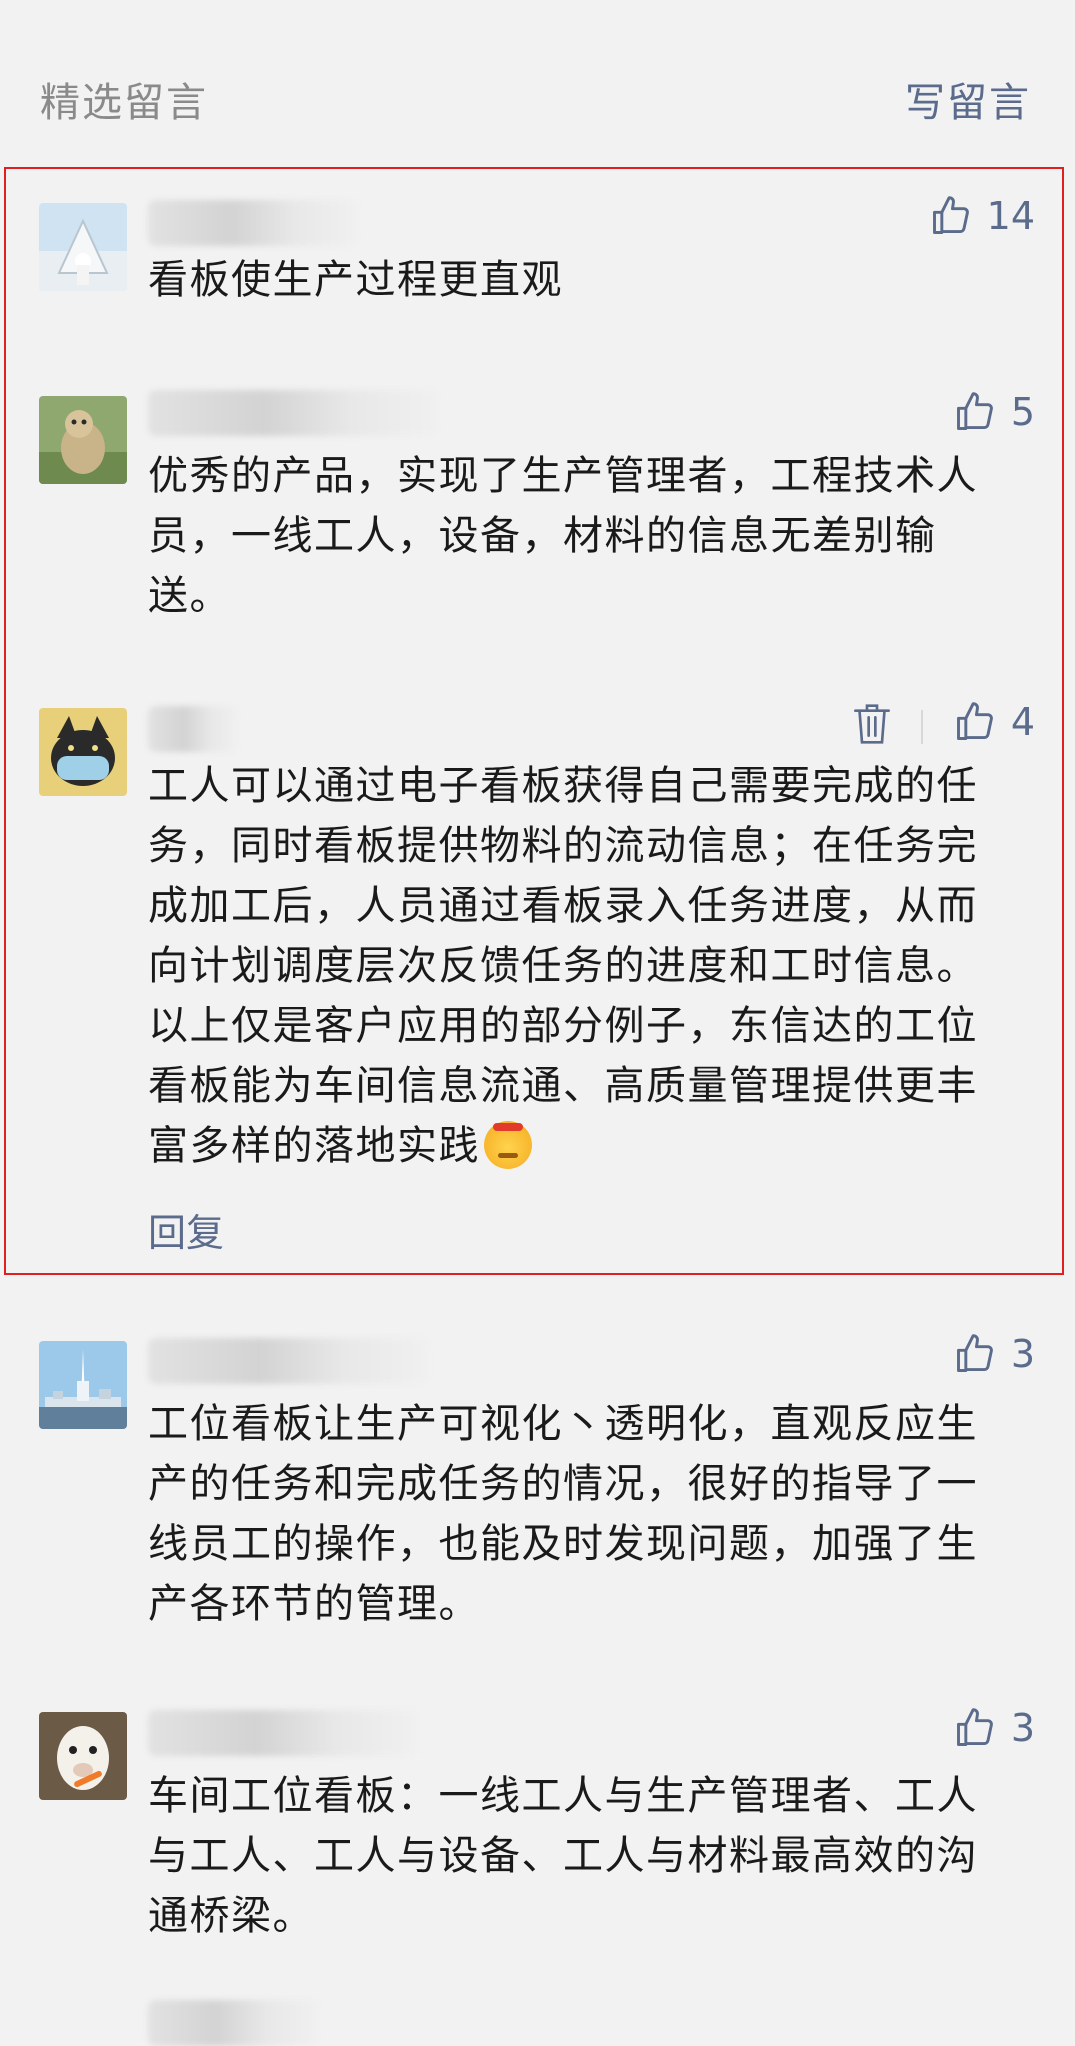 Image resolution: width=1075 pixels, height=2046 pixels. What do you see at coordinates (968, 99) in the screenshot?
I see `write-comment-button: 写留言` at bounding box center [968, 99].